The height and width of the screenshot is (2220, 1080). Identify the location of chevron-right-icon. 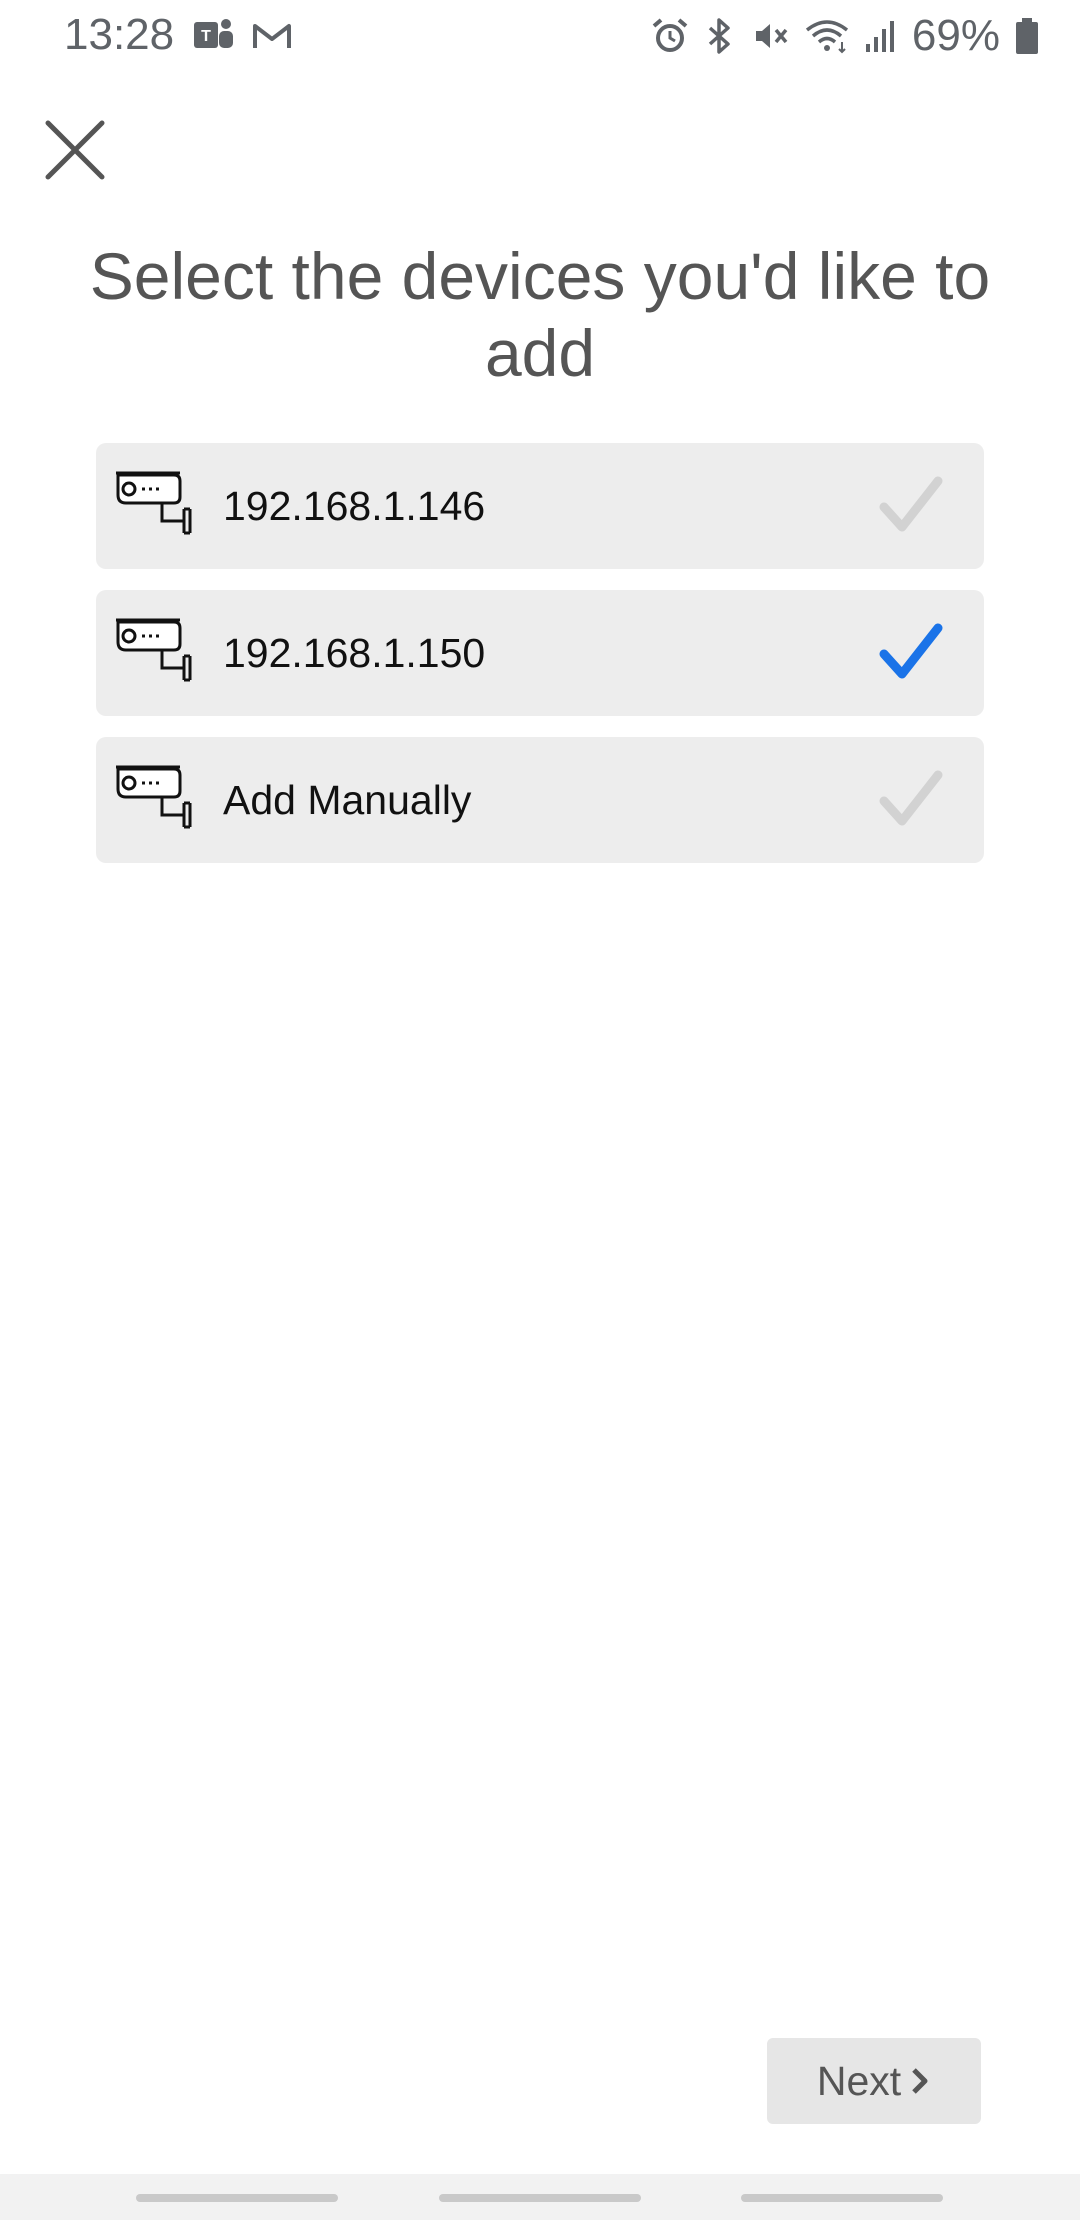
(920, 2081).